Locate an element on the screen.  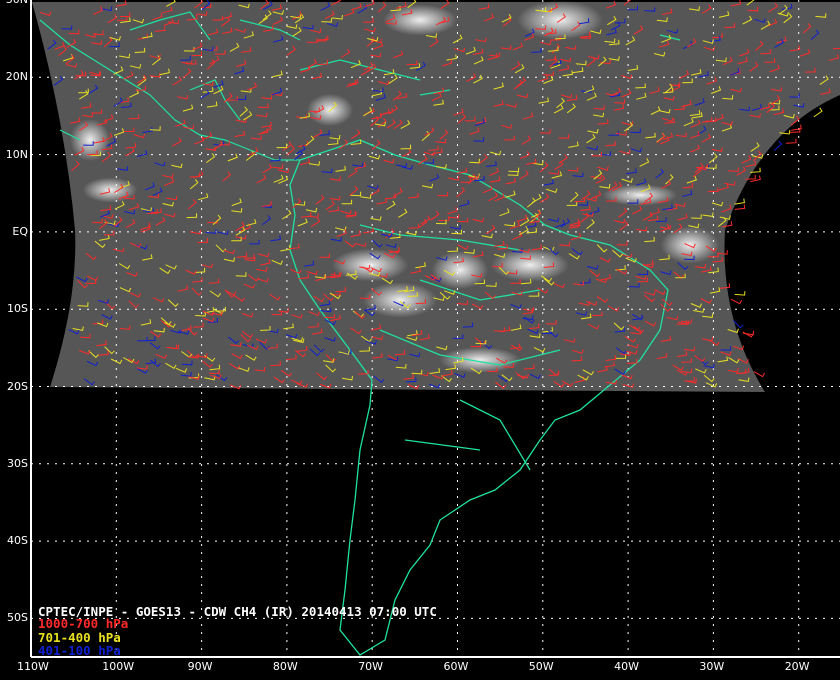
longitude-label: 90W is located at coordinates (200, 666).